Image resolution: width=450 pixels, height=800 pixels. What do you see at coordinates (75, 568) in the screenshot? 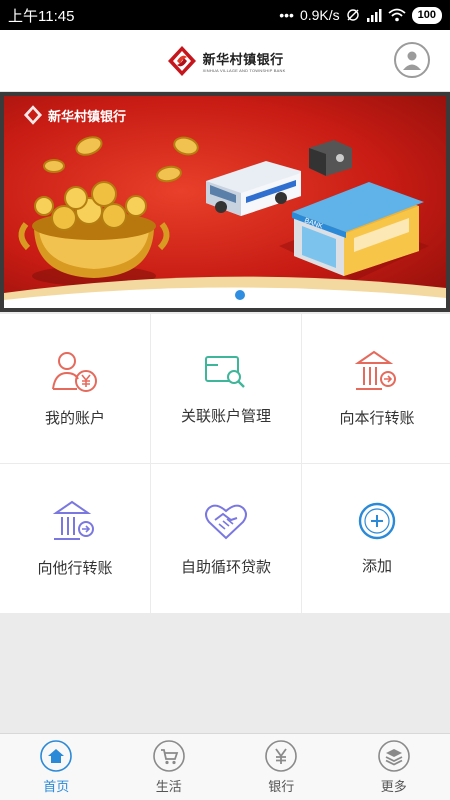
I see `grid-item-label: 向他行转账` at bounding box center [75, 568].